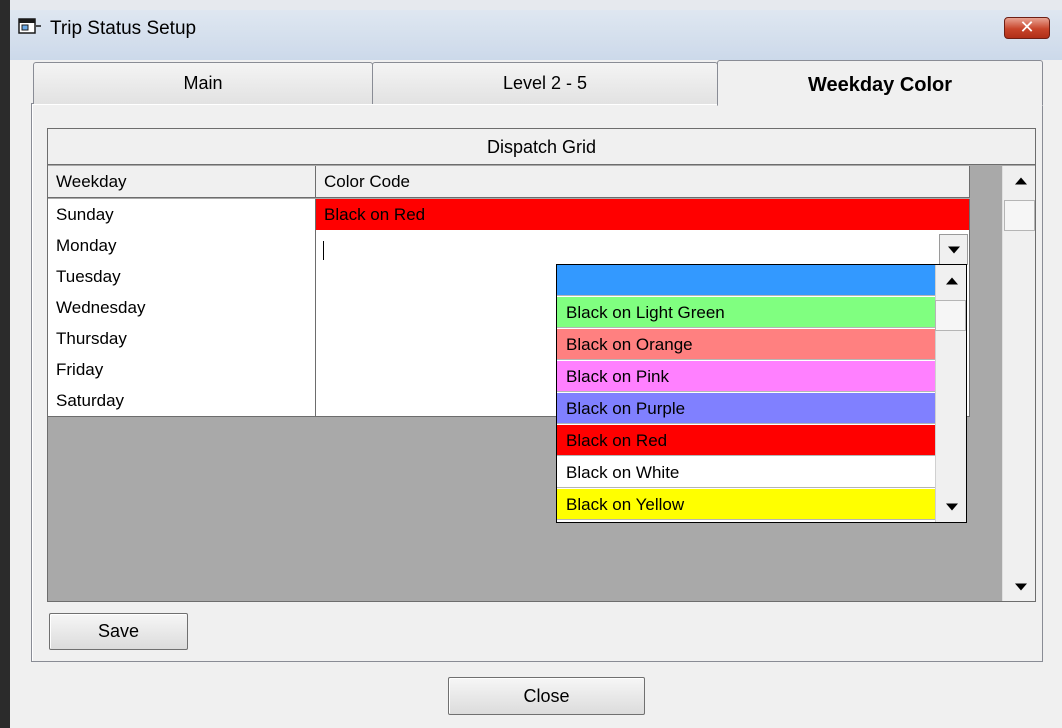  What do you see at coordinates (1018, 383) in the screenshot?
I see `grid-vertical-scrollbar` at bounding box center [1018, 383].